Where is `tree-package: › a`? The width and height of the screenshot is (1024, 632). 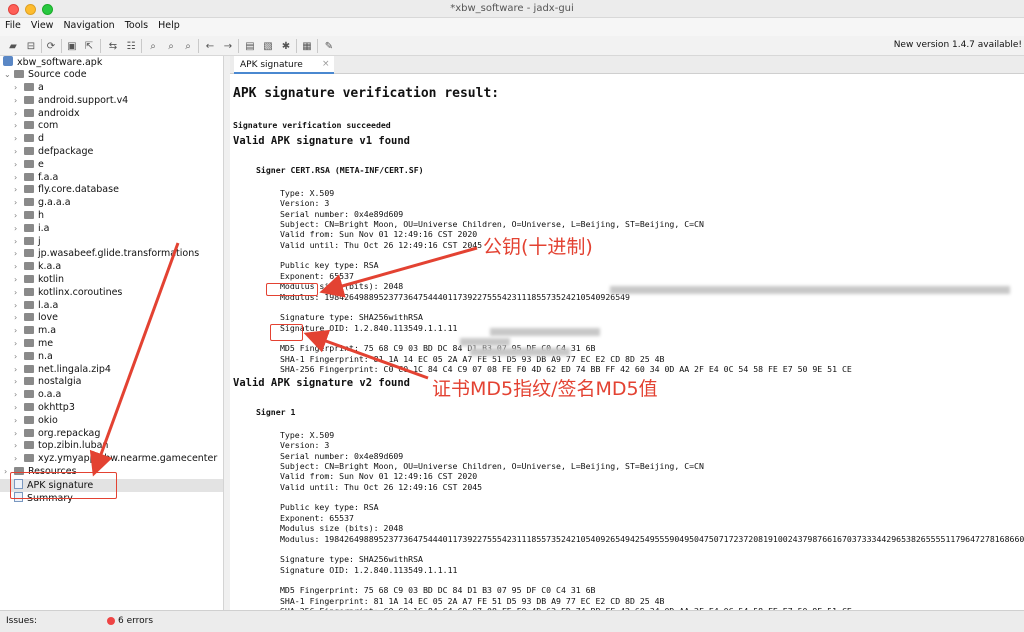
tree-package: › a is located at coordinates (29, 88).